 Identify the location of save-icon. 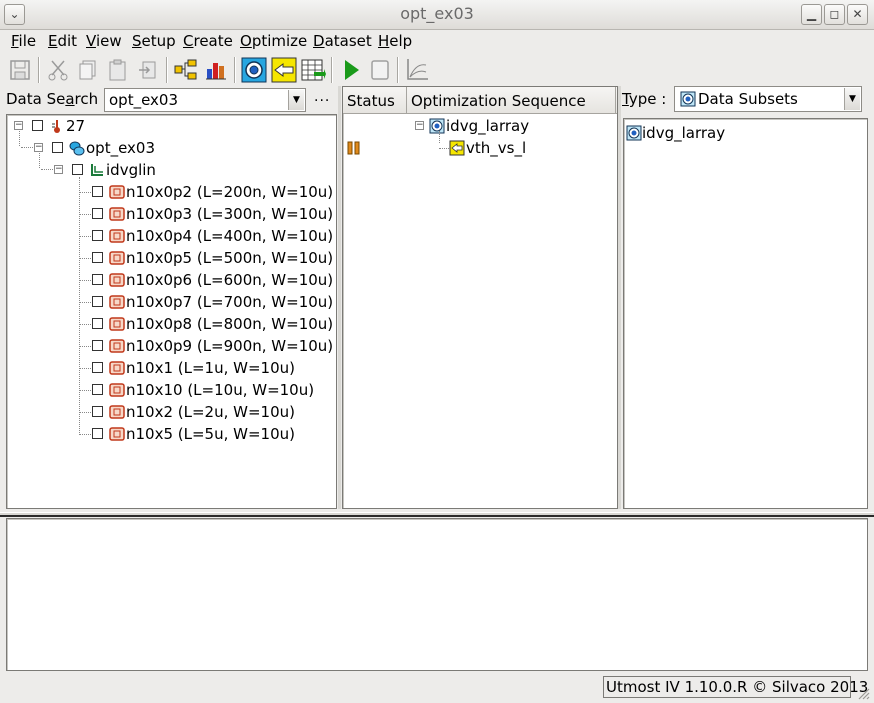
(20, 70).